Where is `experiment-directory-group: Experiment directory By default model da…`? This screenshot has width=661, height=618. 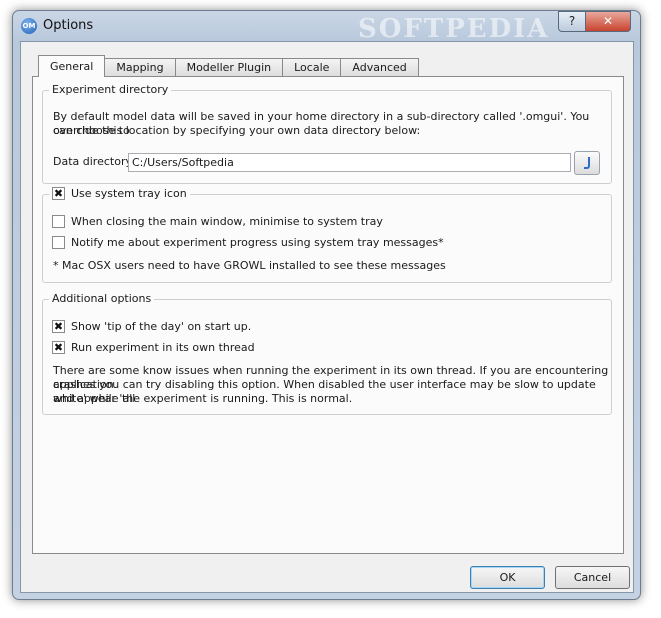 experiment-directory-group: Experiment directory By default model da… is located at coordinates (327, 133).